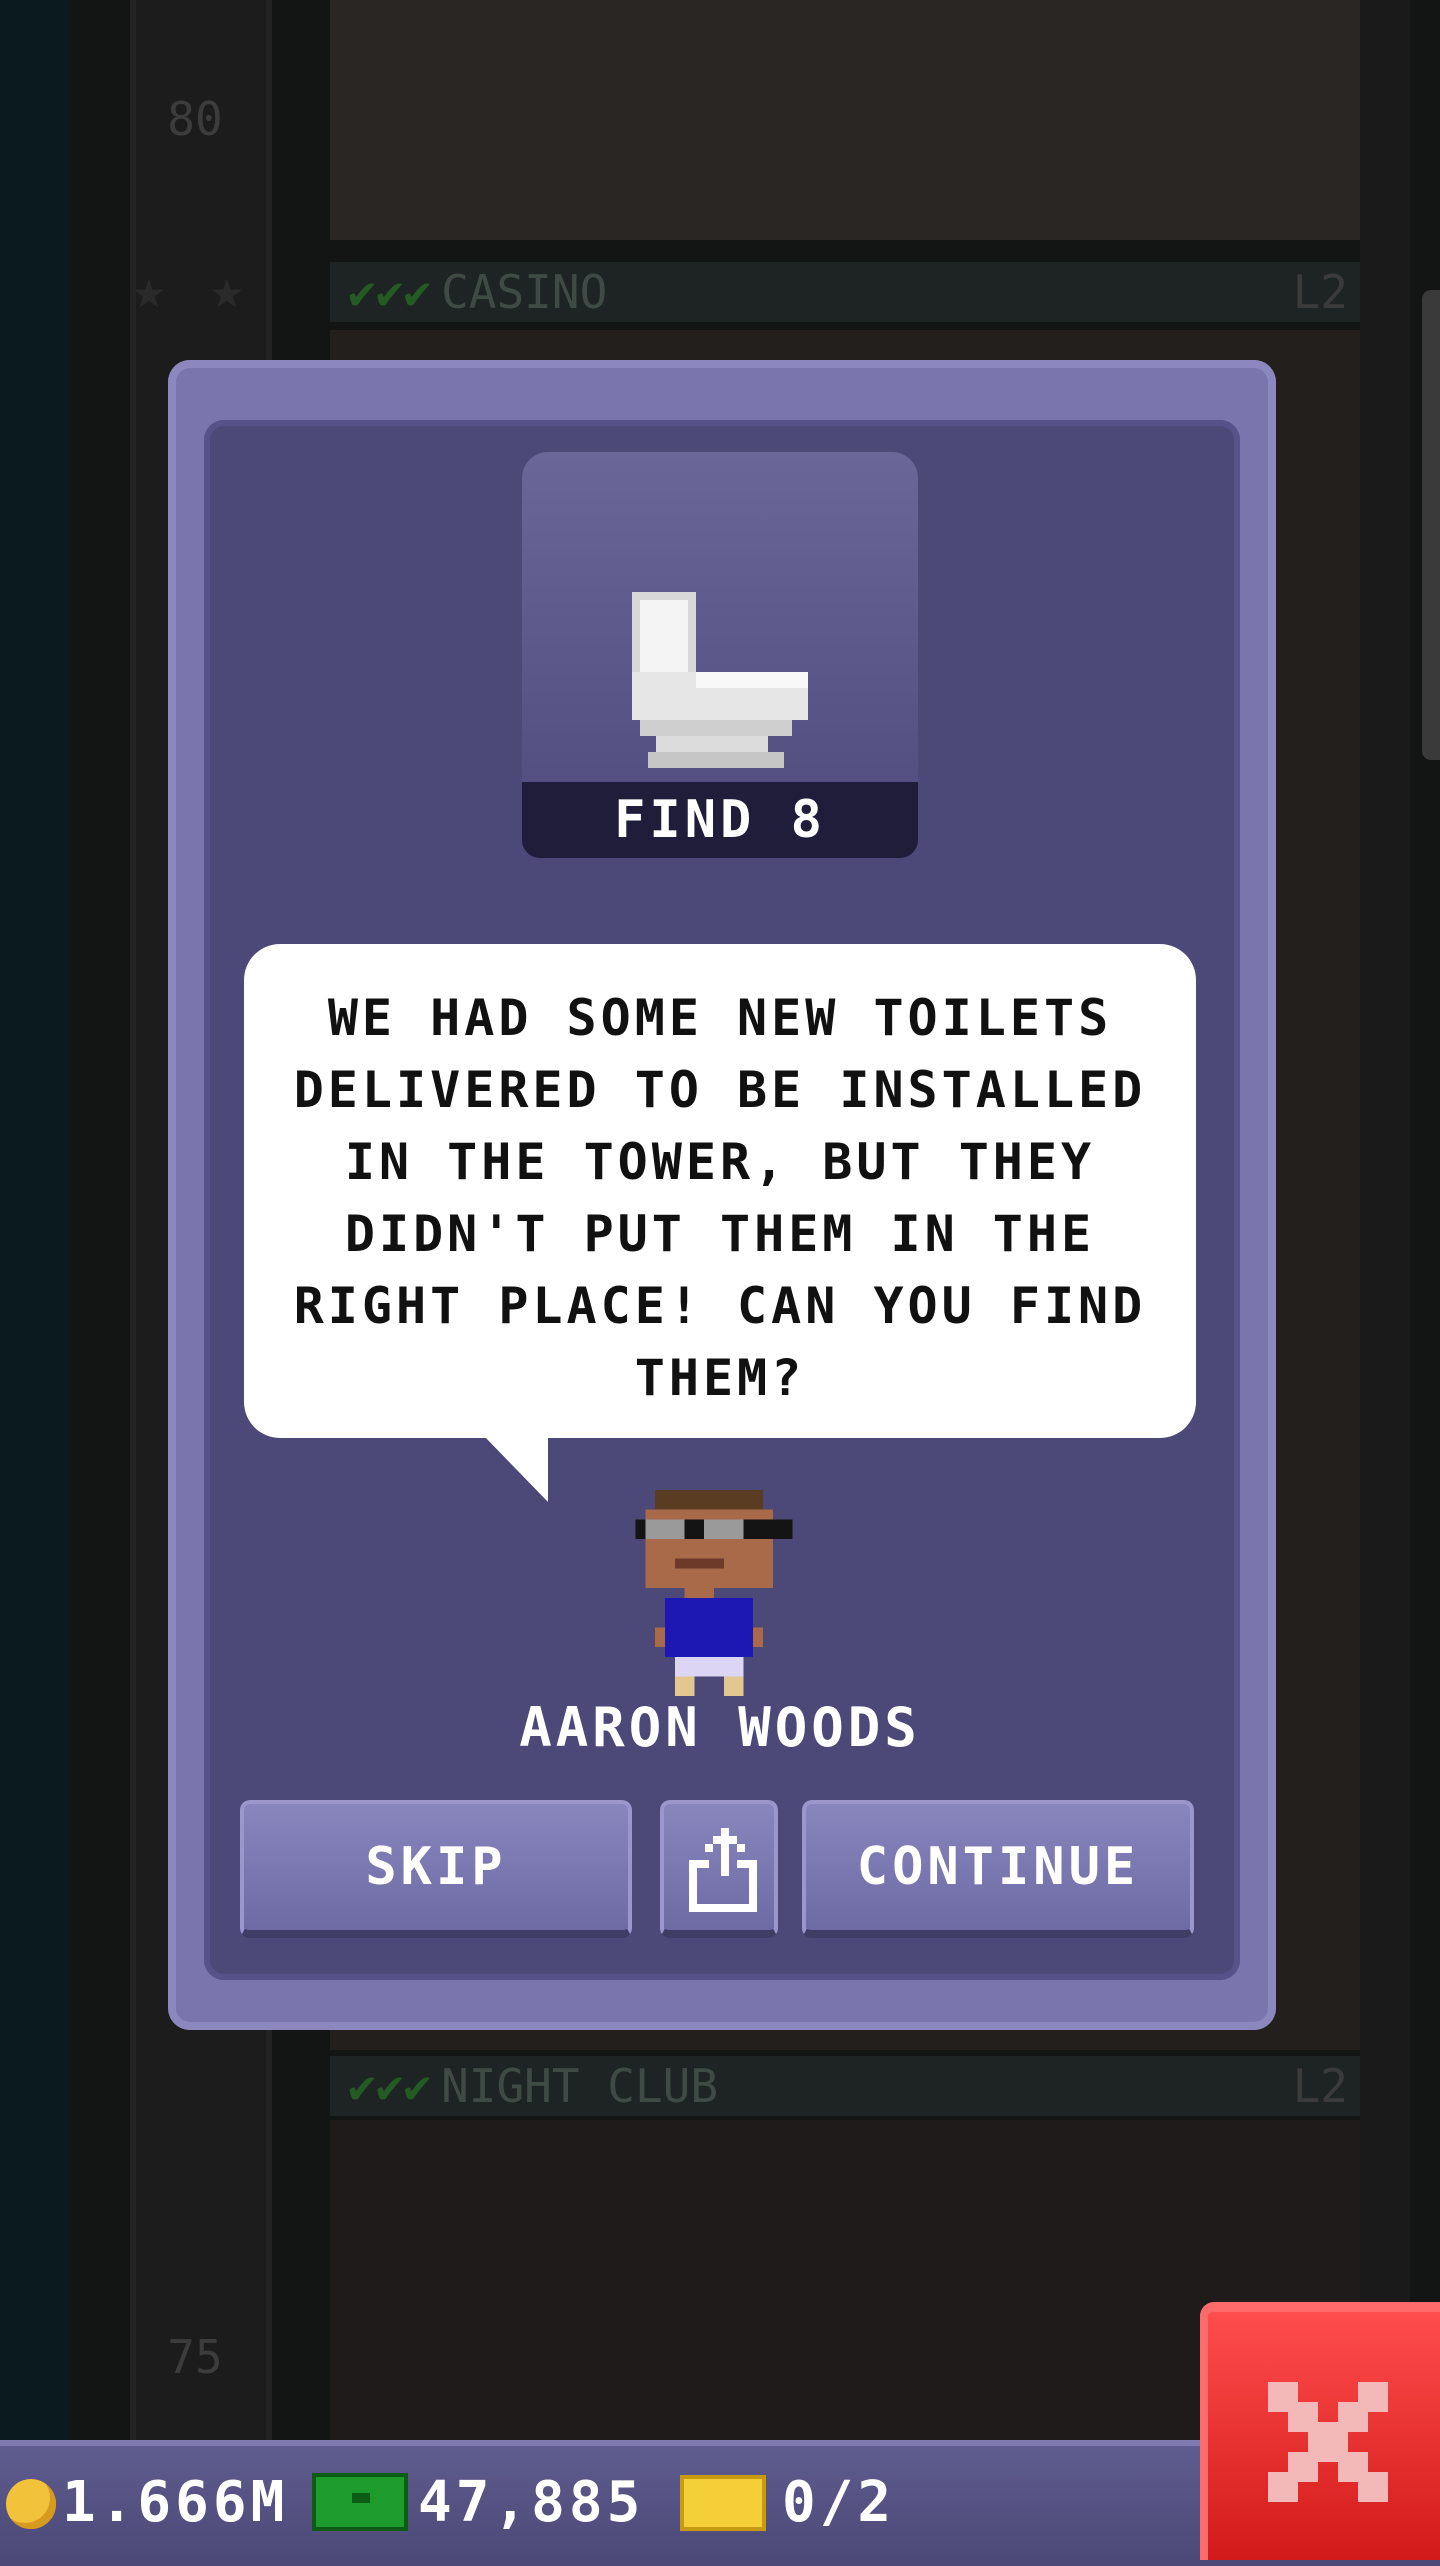 The height and width of the screenshot is (2566, 1440). I want to click on skip-button: SKIP, so click(436, 1869).